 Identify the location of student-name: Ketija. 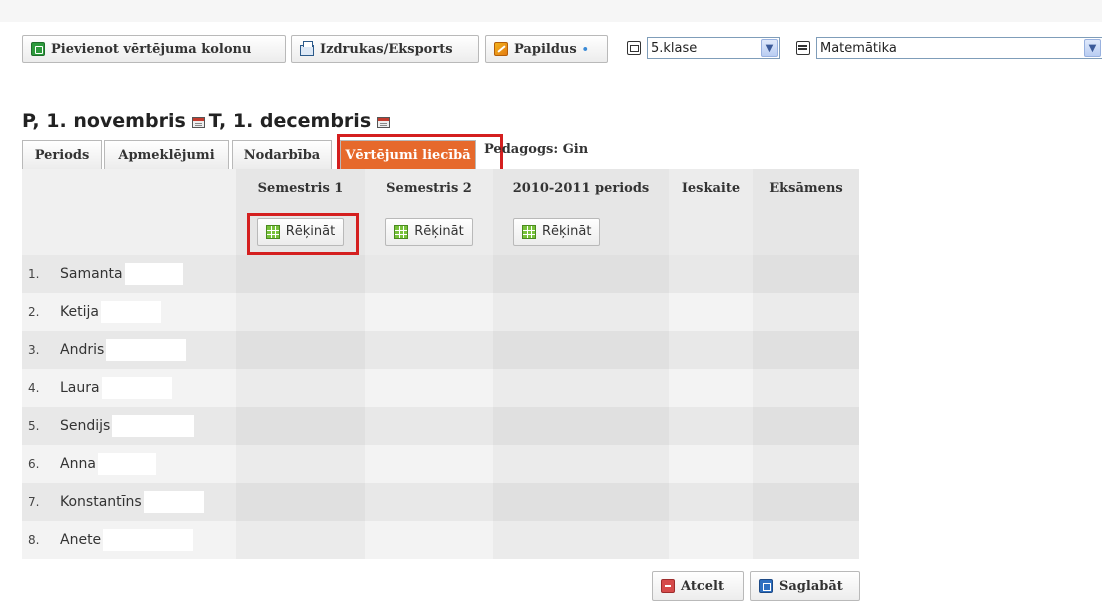
(79, 312).